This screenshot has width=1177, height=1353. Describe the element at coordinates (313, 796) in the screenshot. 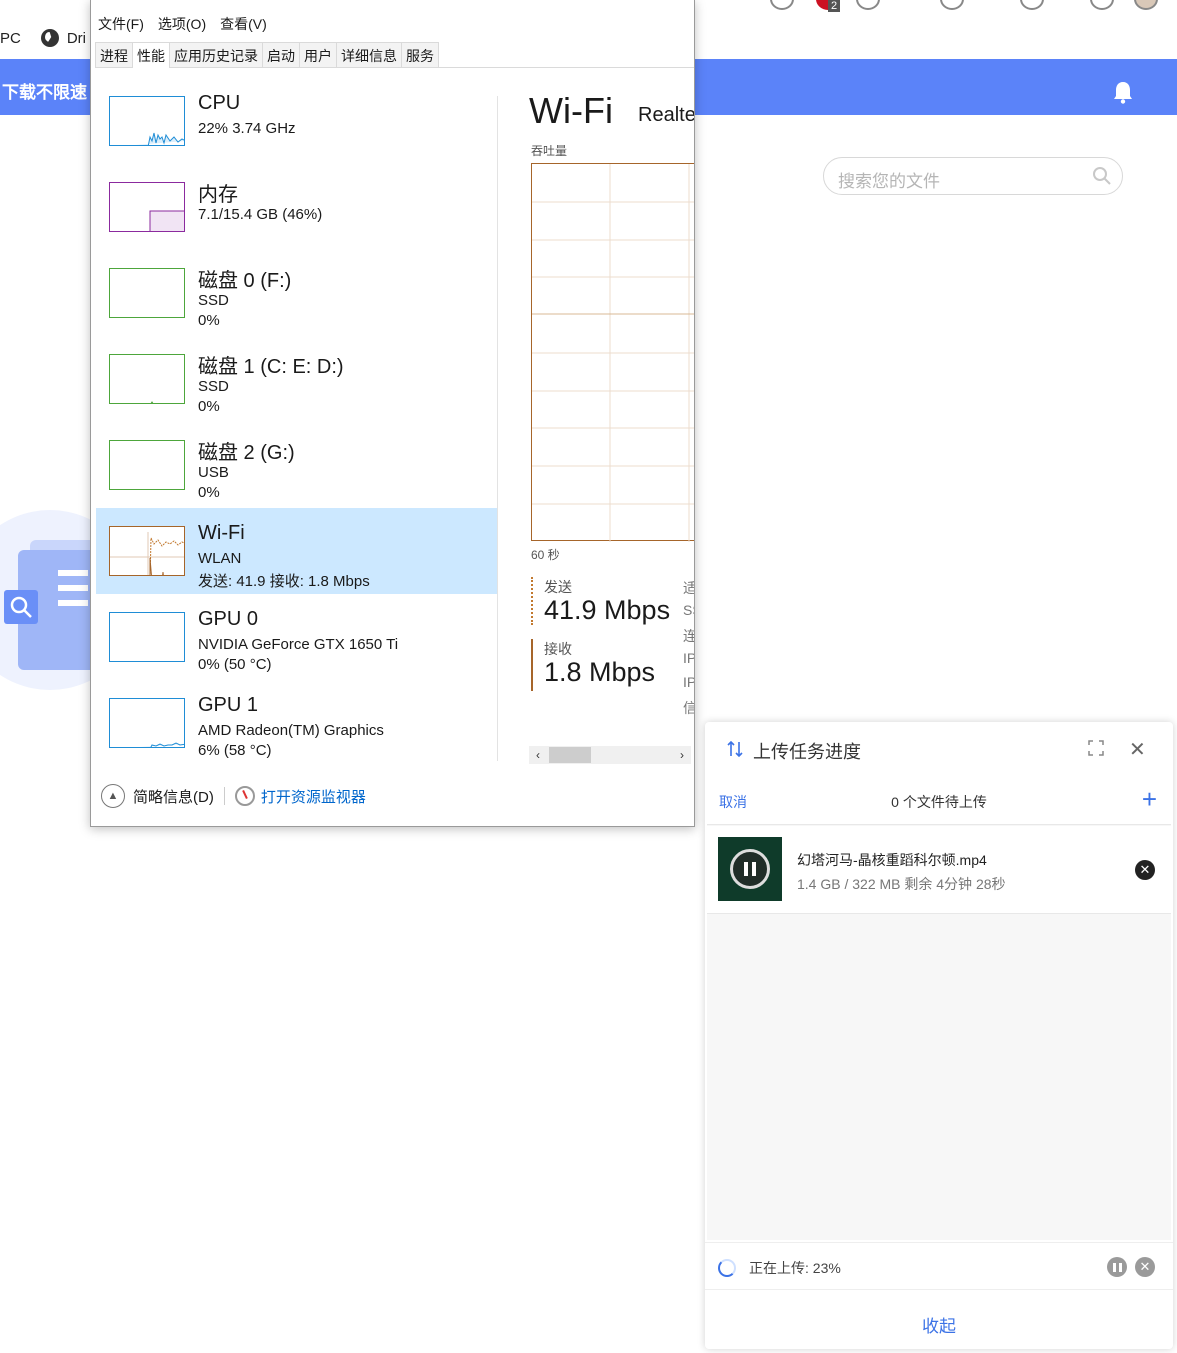

I see `resource-monitor-link: 打开资源监视器` at that location.